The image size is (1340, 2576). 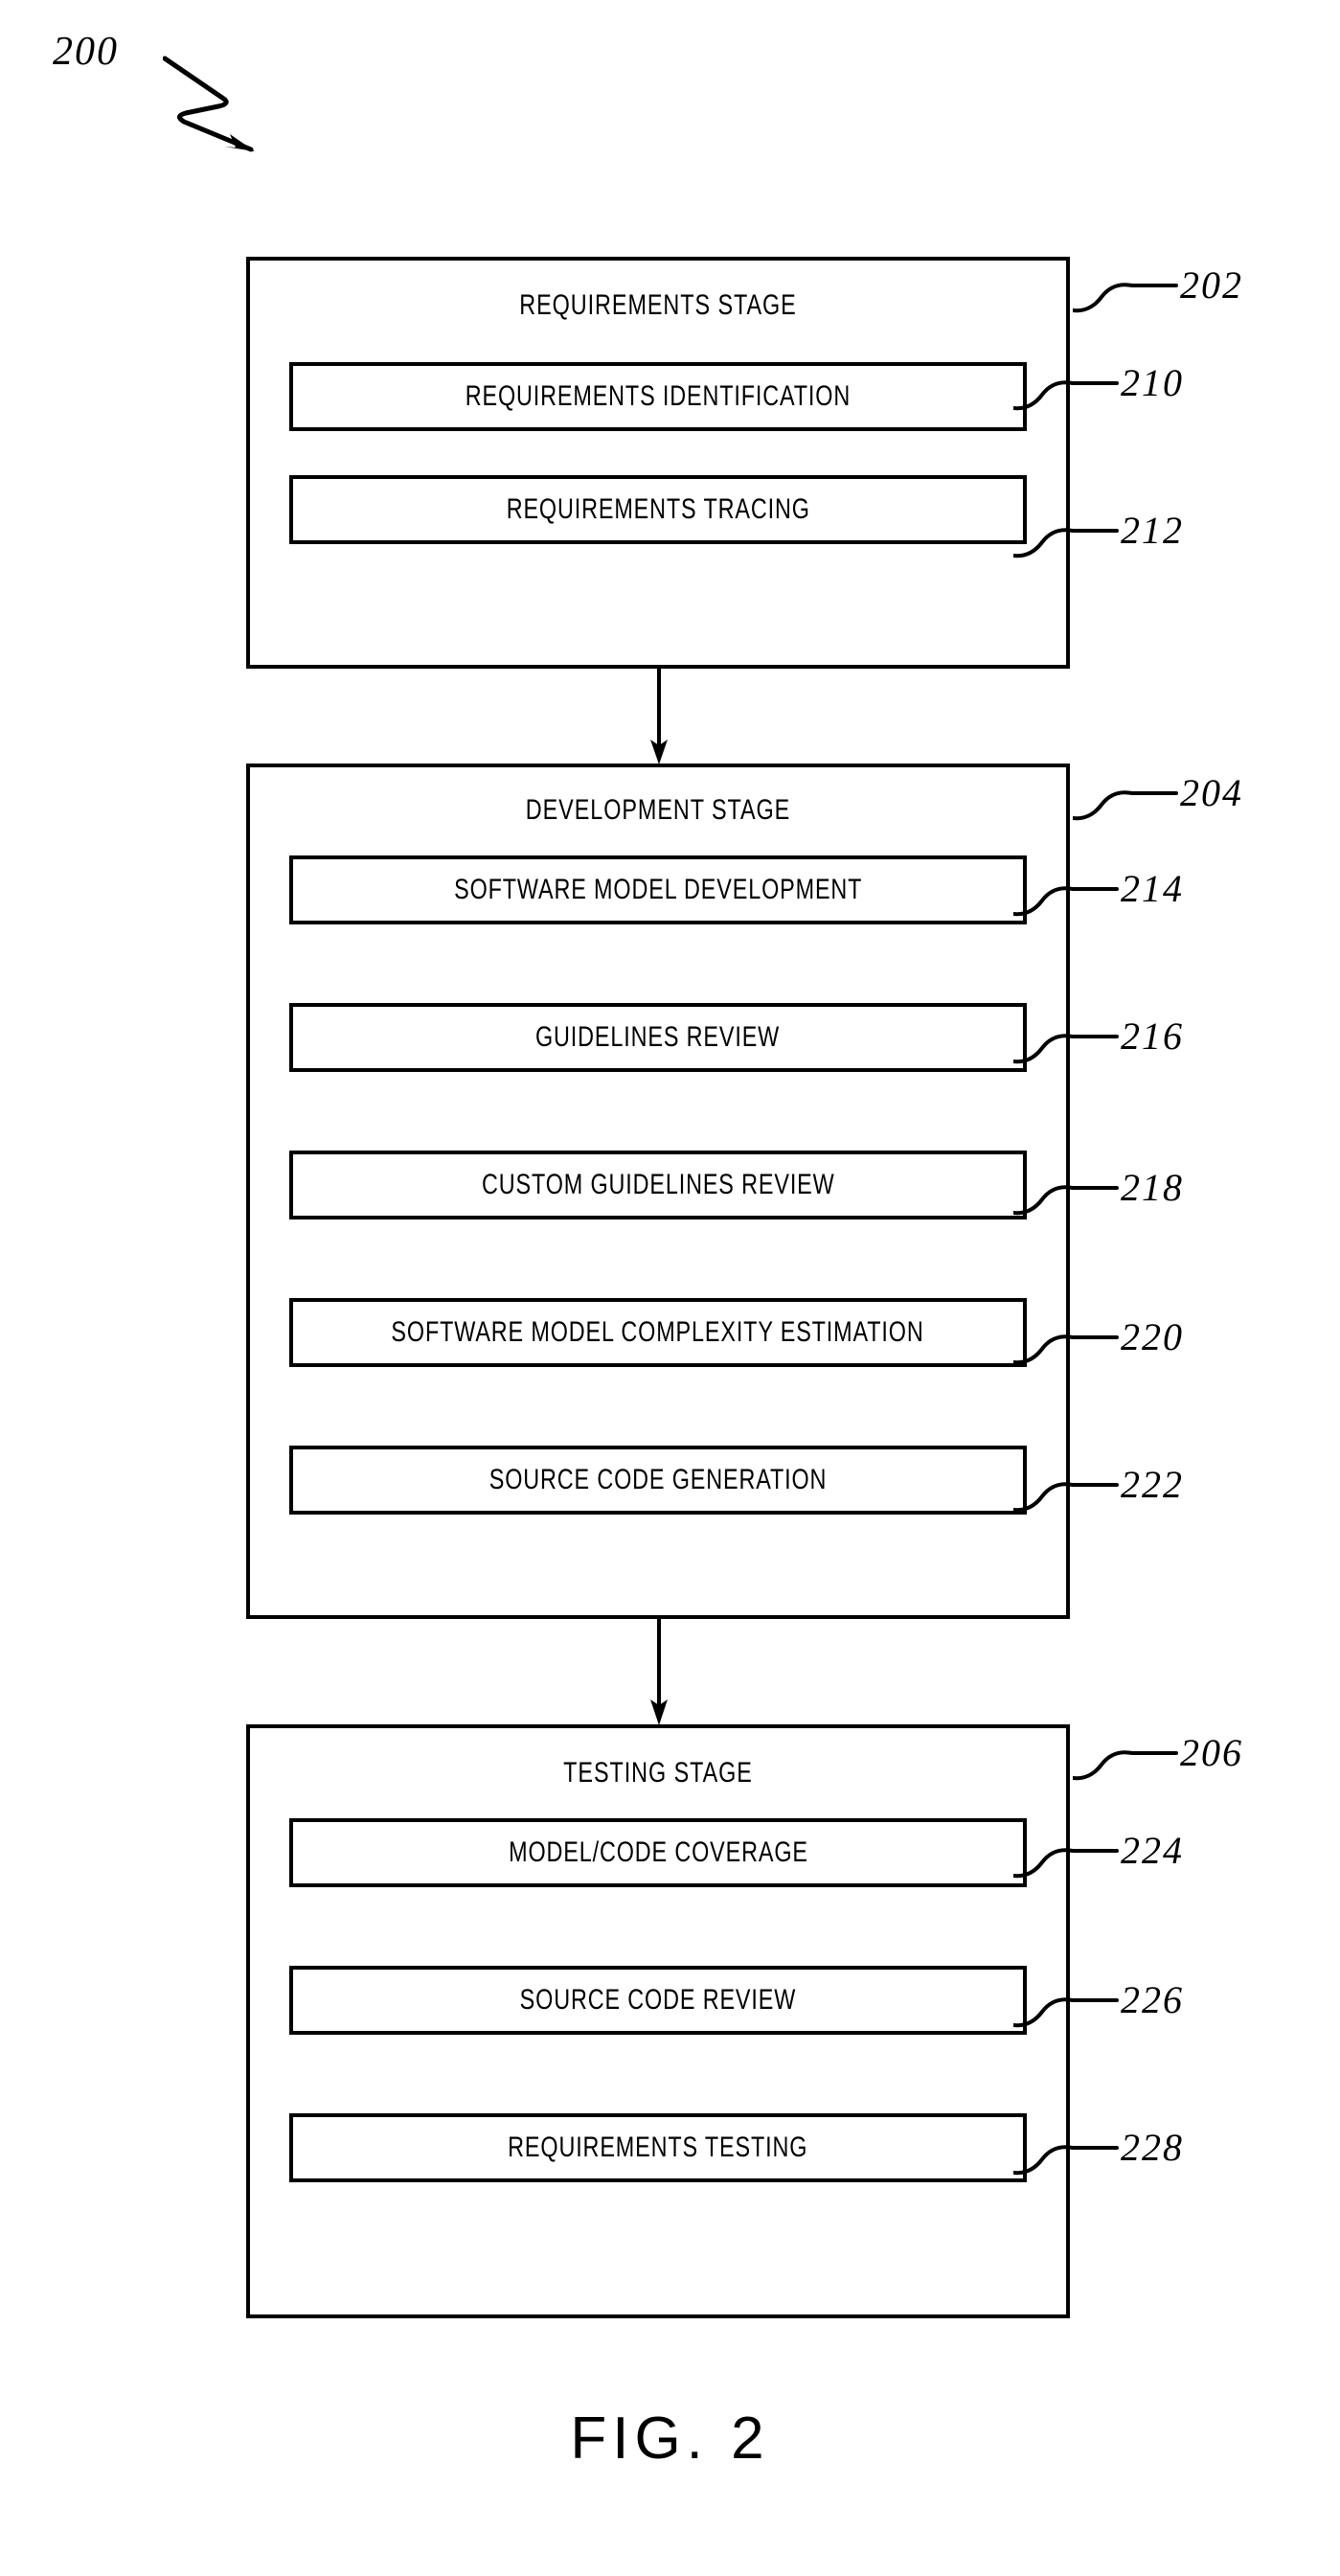 I want to click on step-label-software-model-complexity-estimation: SOFTWARE MODEL COMPLEXITY ESTIMATION, so click(x=658, y=1332).